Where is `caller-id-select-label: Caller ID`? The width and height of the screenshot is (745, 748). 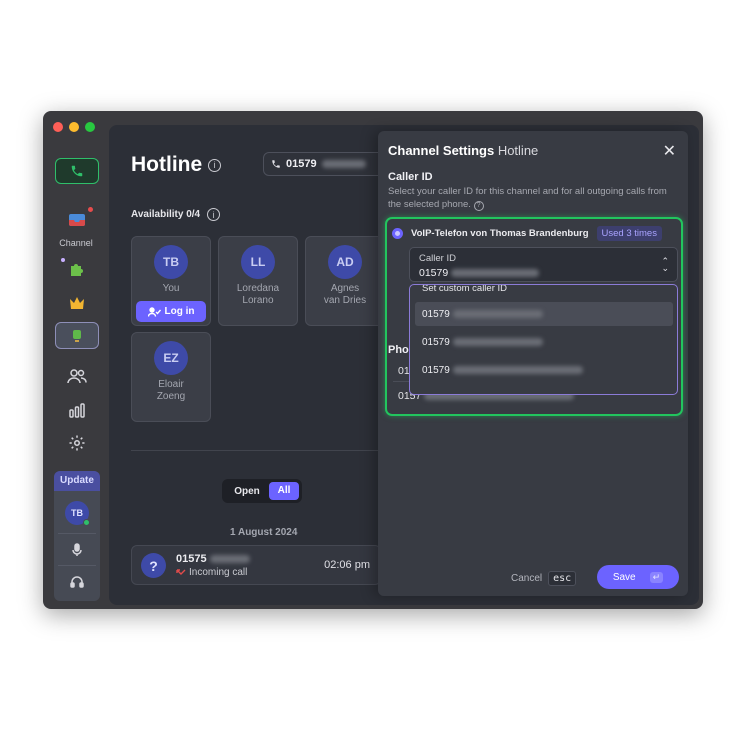 caller-id-select-label: Caller ID is located at coordinates (437, 258).